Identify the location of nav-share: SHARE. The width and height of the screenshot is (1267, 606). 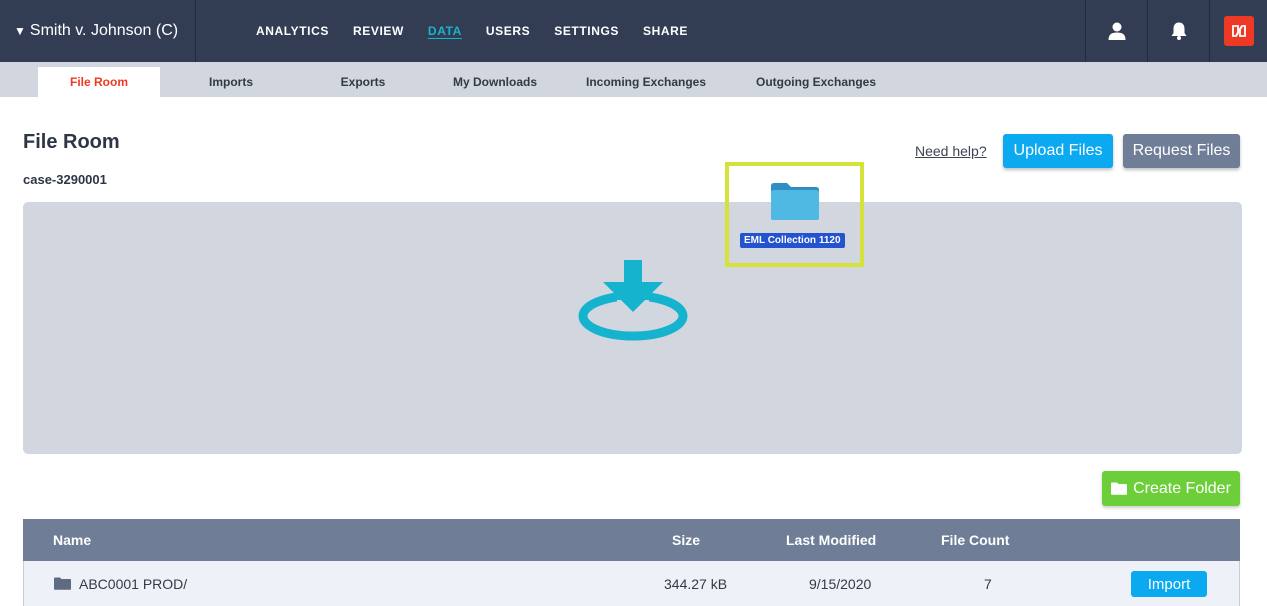
(665, 31).